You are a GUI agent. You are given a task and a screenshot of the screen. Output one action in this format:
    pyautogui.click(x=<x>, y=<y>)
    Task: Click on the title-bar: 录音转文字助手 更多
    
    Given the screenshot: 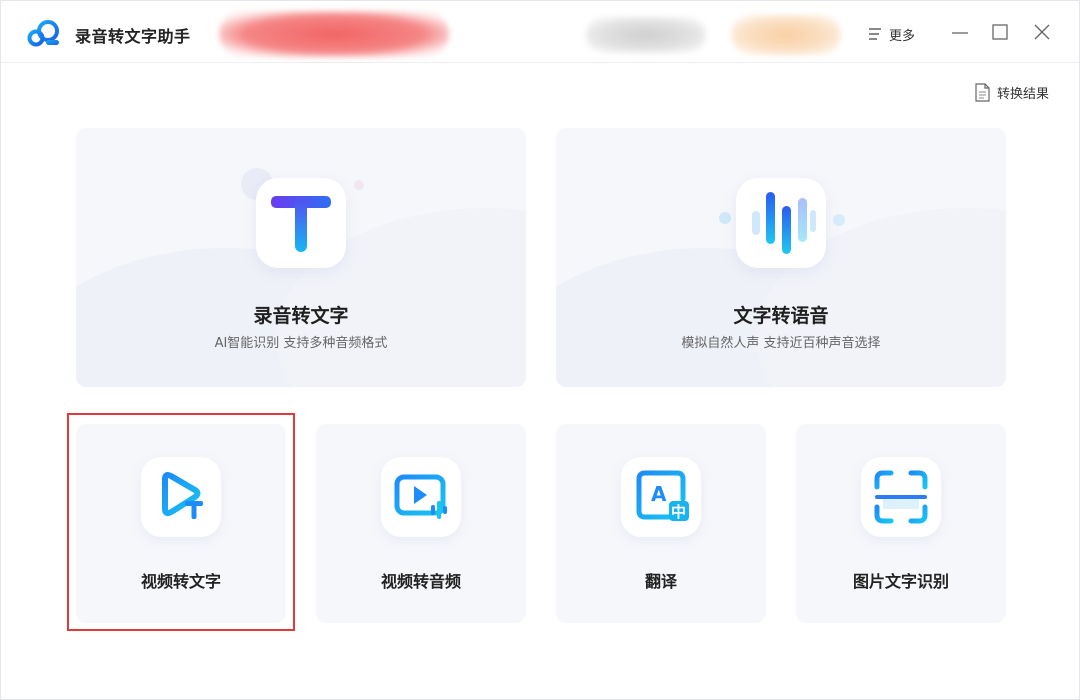 What is the action you would take?
    pyautogui.click(x=540, y=32)
    